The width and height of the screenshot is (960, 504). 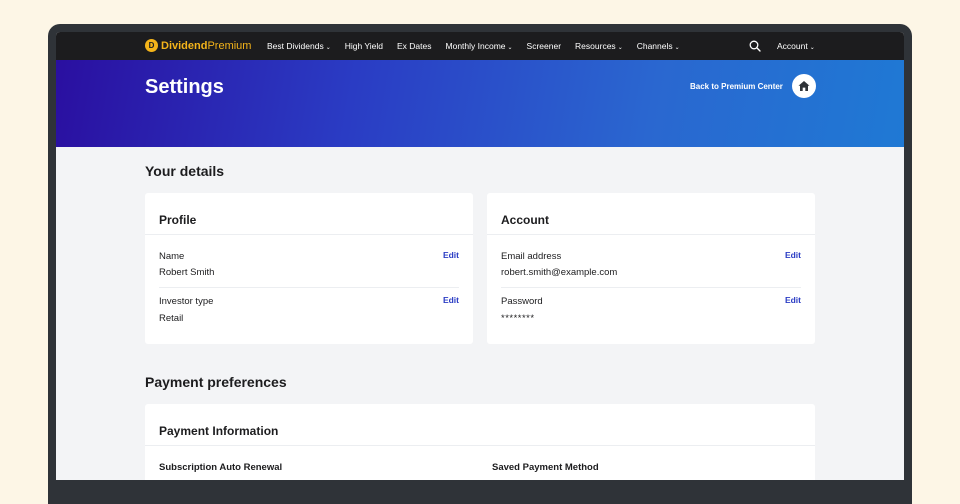 I want to click on edit-email-button: Edit, so click(x=793, y=255).